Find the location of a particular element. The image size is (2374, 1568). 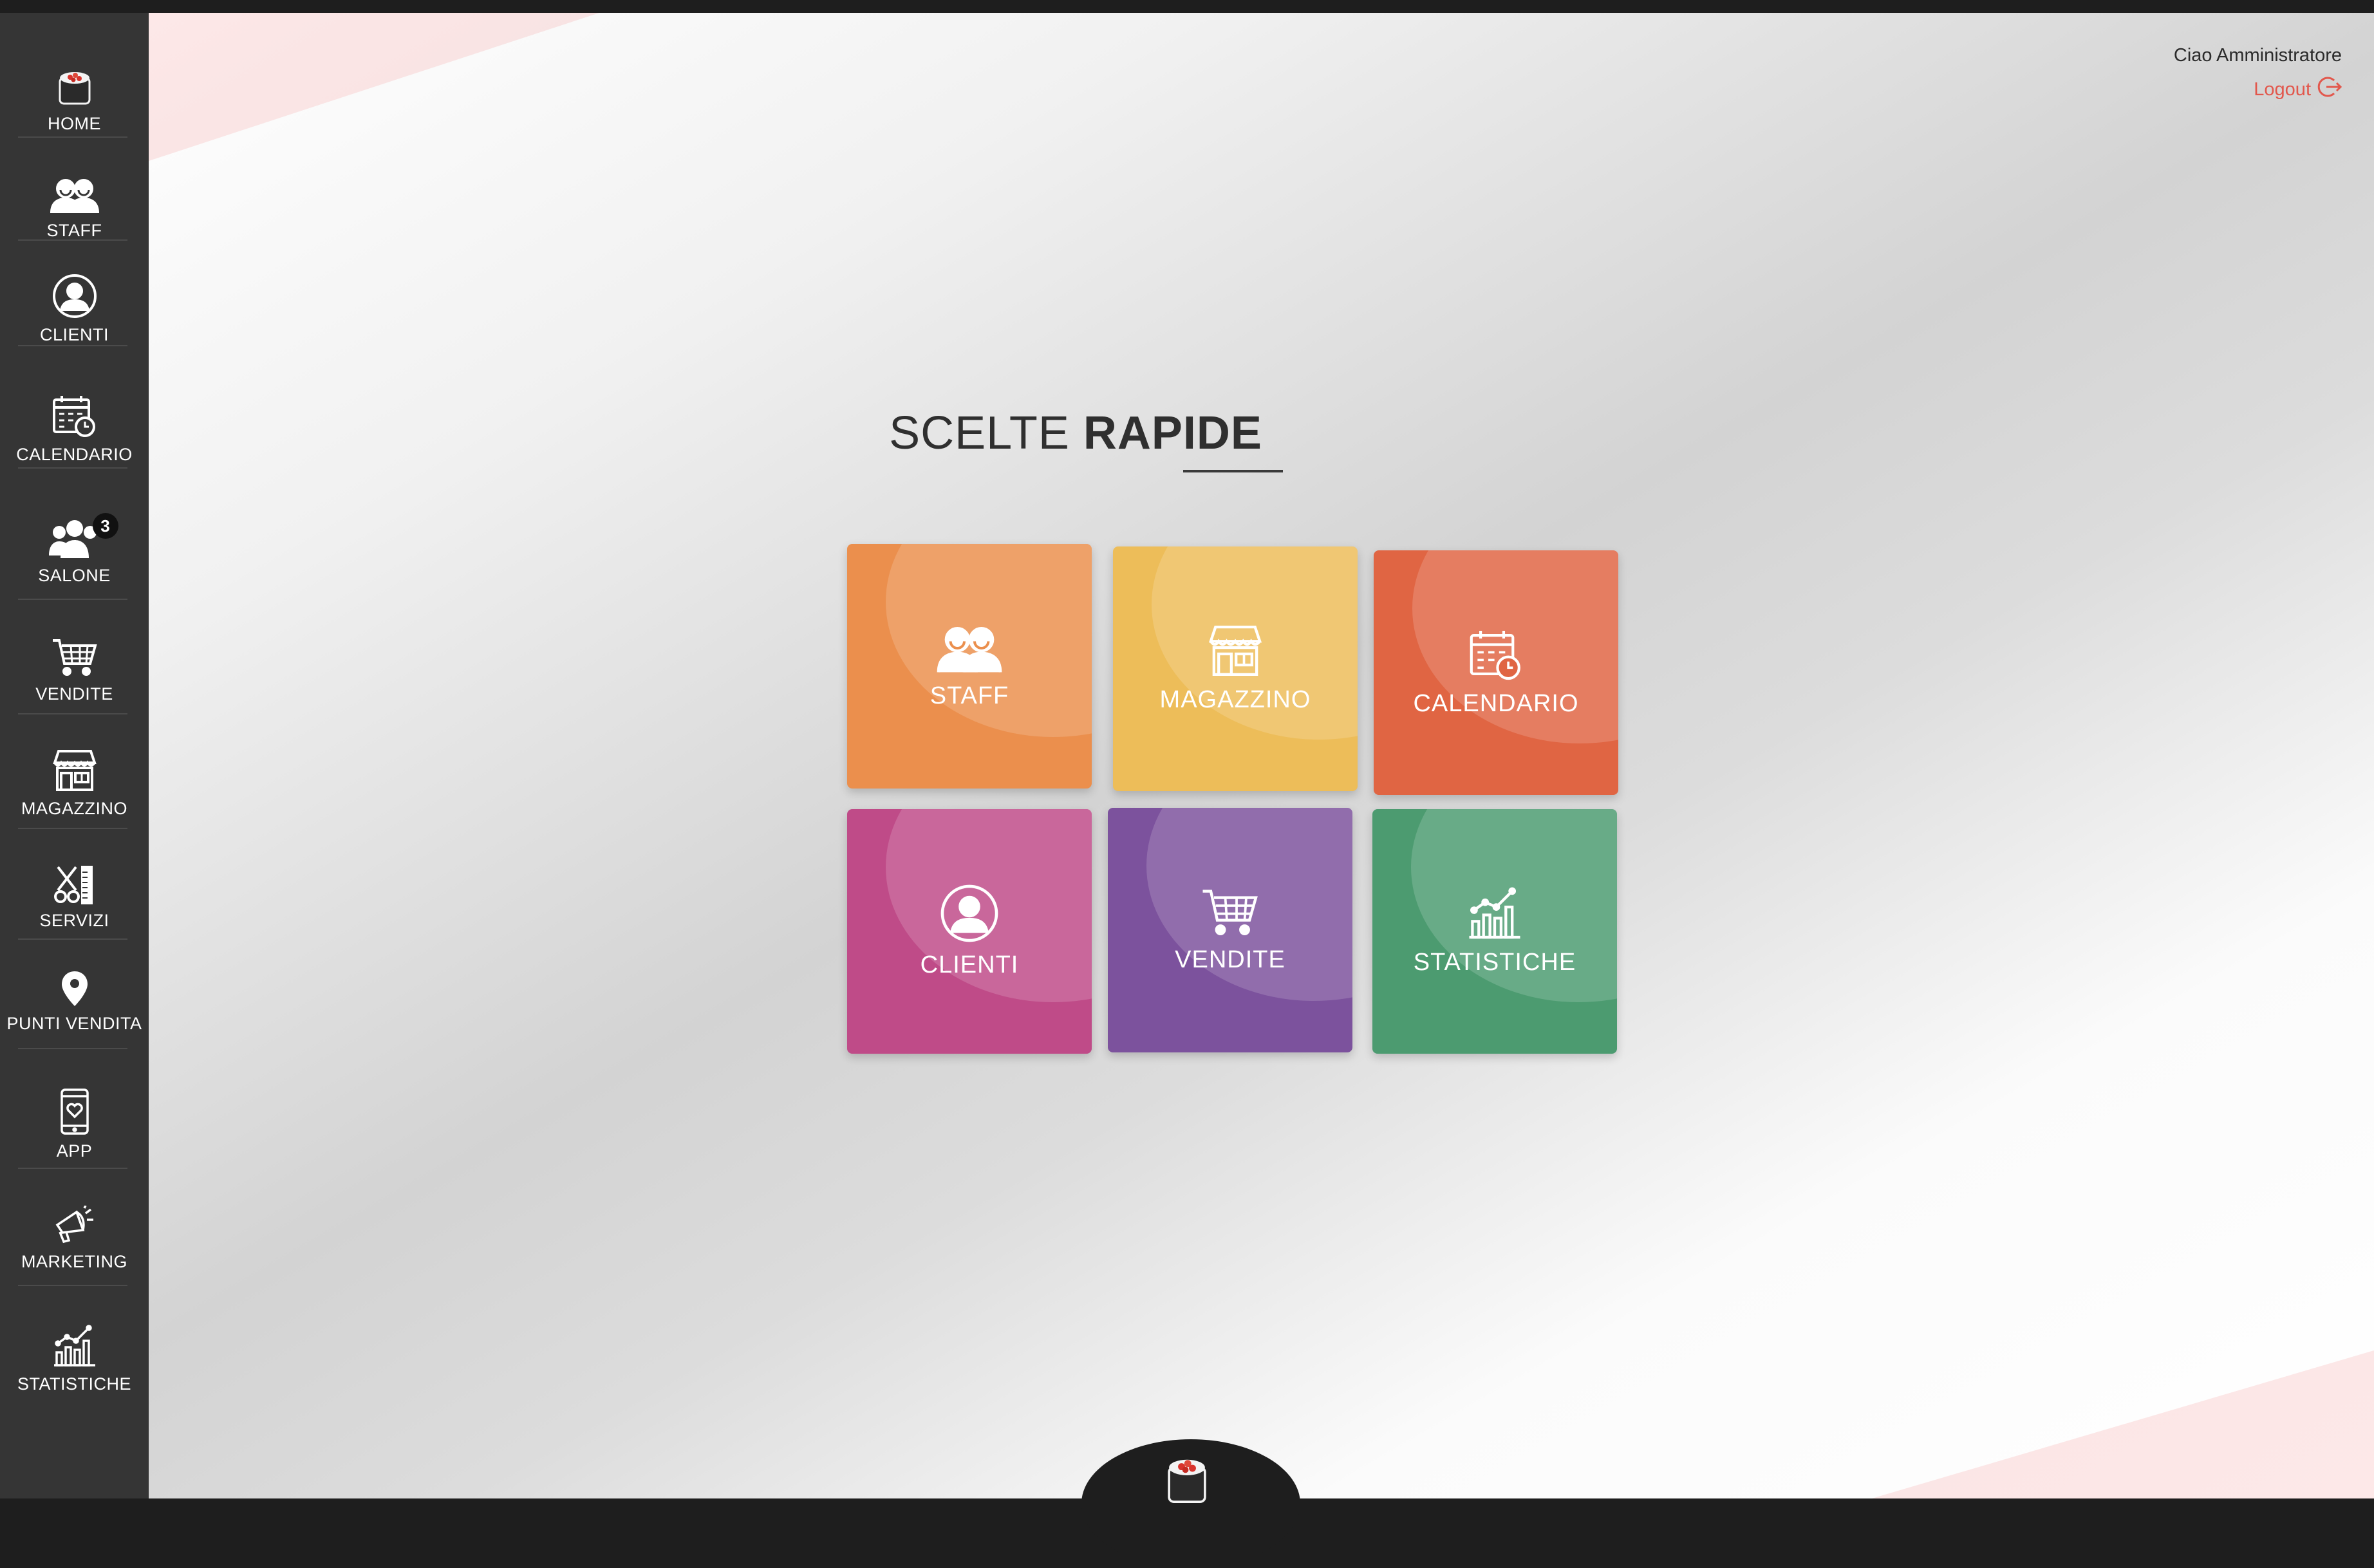

sidebar-item-home: HOME is located at coordinates (74, 89).